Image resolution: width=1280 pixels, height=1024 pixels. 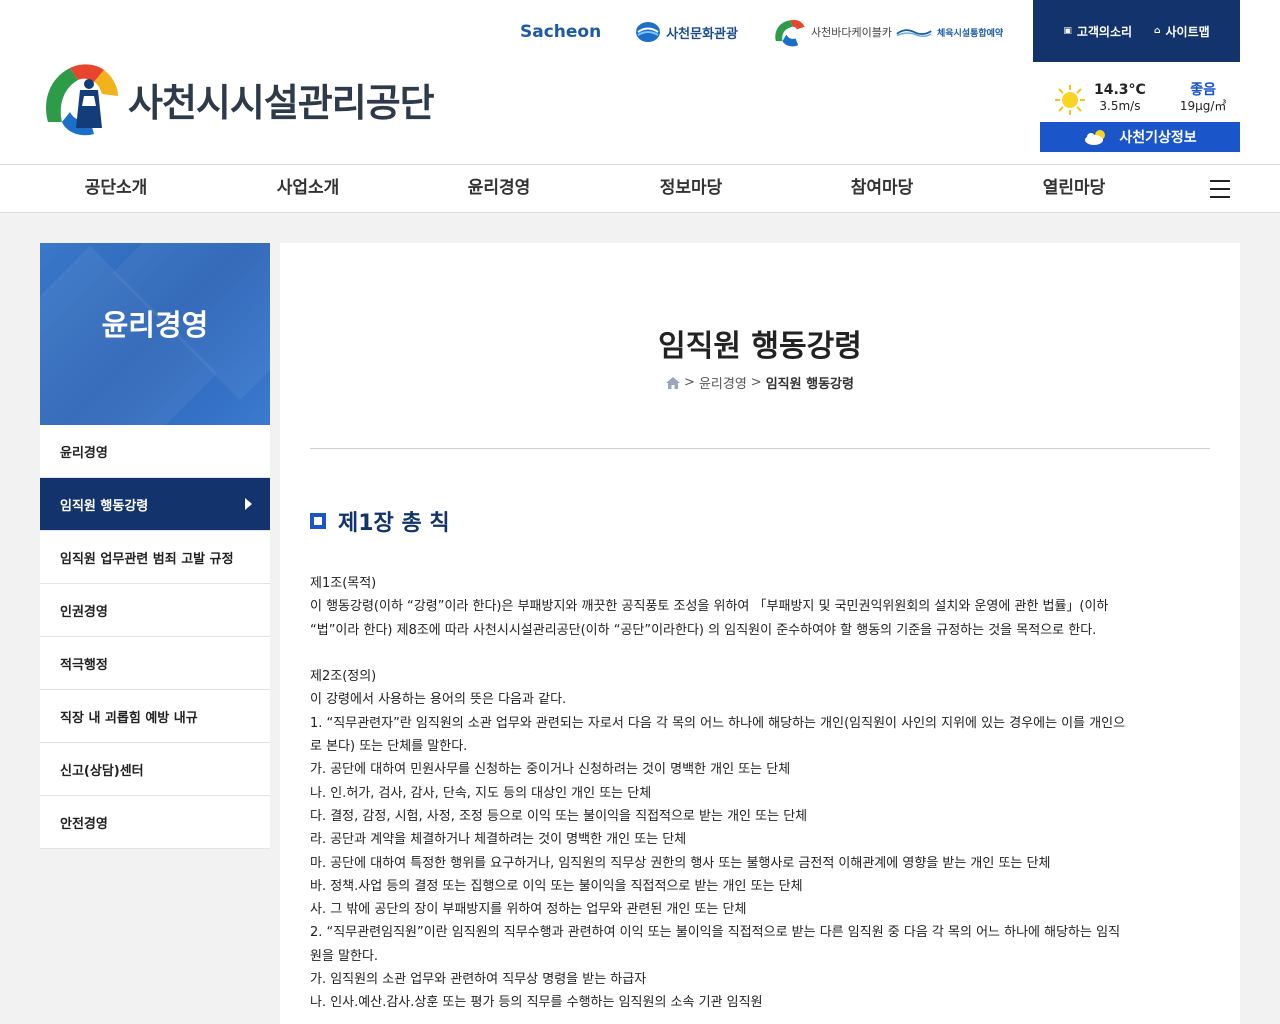 What do you see at coordinates (129, 718) in the screenshot?
I see `sidebar-item-label: 직장 내 괴롭힘 예방 내규` at bounding box center [129, 718].